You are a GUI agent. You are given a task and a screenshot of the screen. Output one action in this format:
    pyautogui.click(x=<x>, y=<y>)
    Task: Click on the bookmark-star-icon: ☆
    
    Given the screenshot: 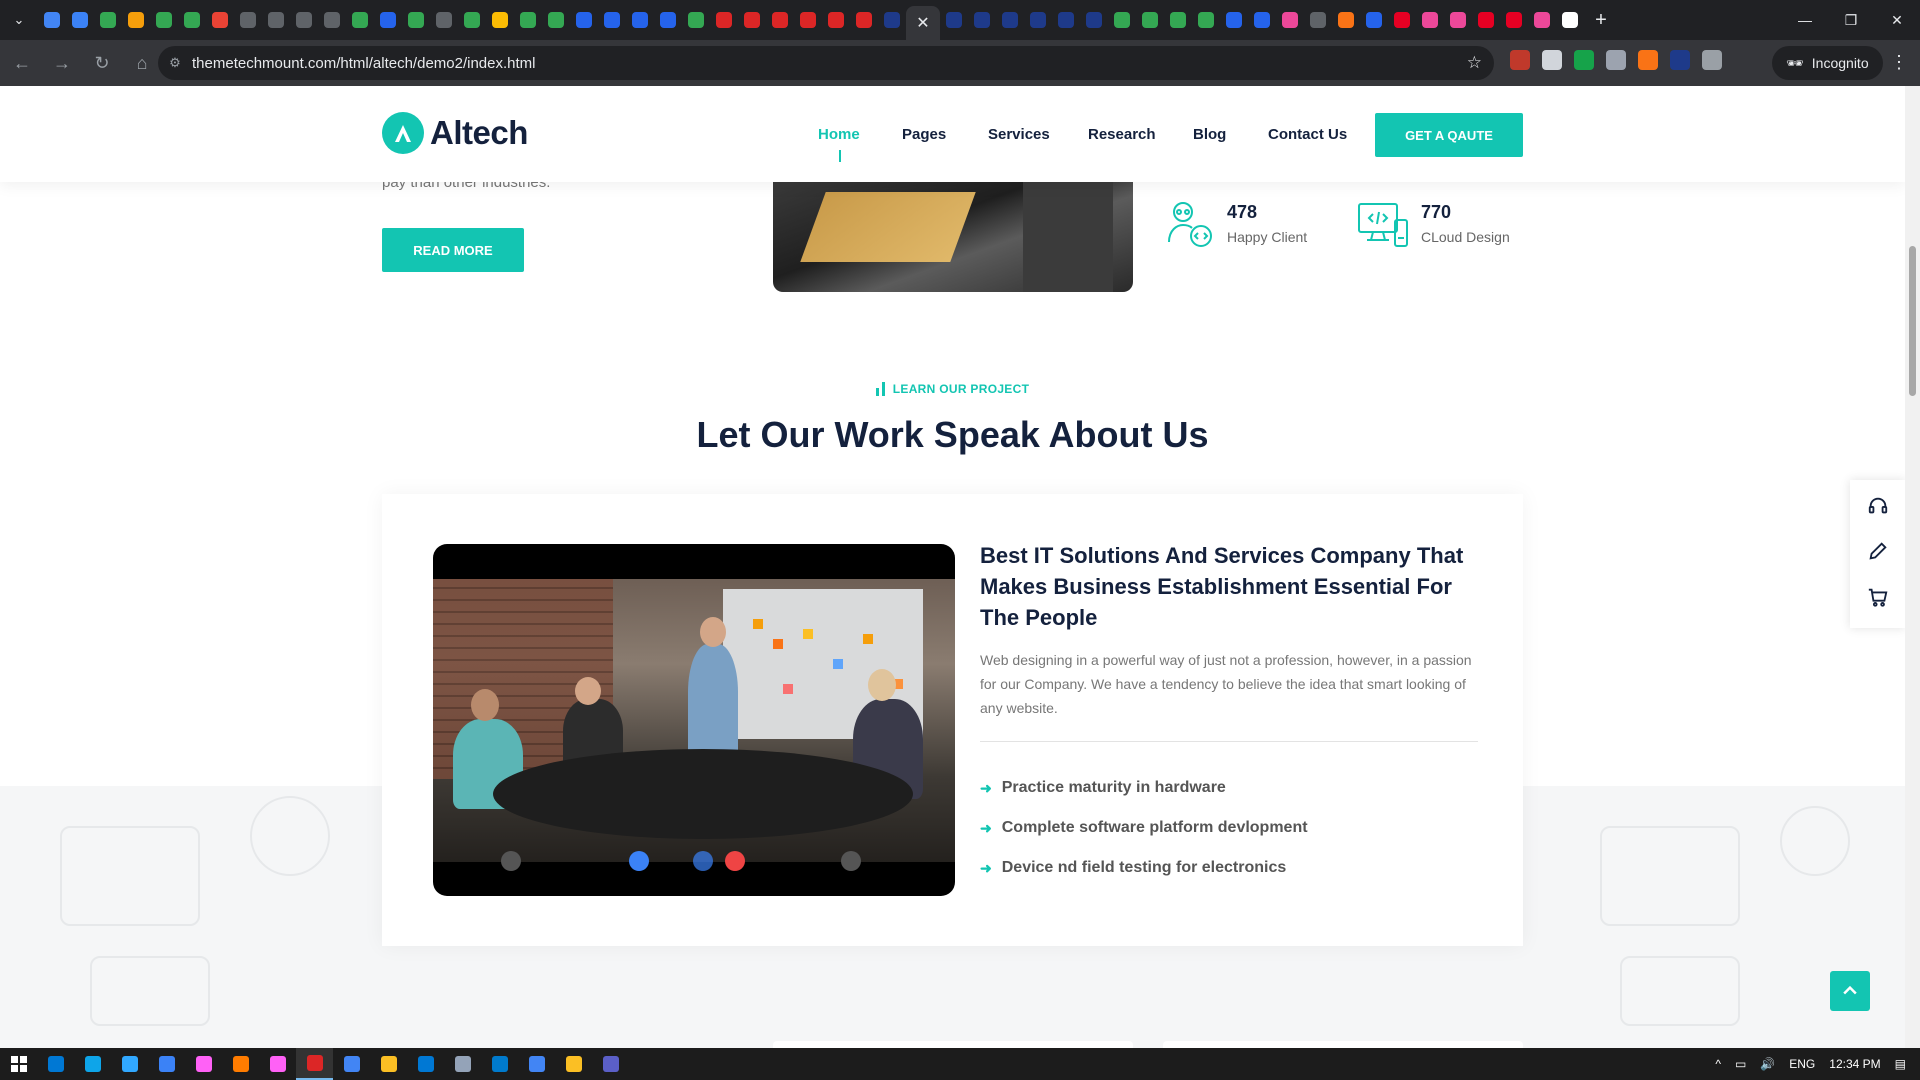 What is the action you would take?
    pyautogui.click(x=1474, y=63)
    